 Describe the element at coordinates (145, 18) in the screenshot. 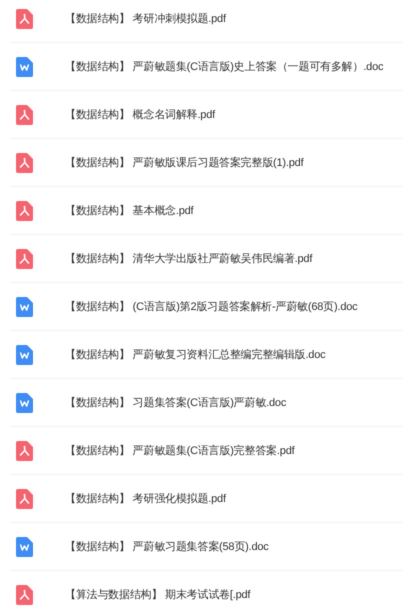

I see `file-name: 【数据结构】 考研冲刺模拟题.pdf` at that location.